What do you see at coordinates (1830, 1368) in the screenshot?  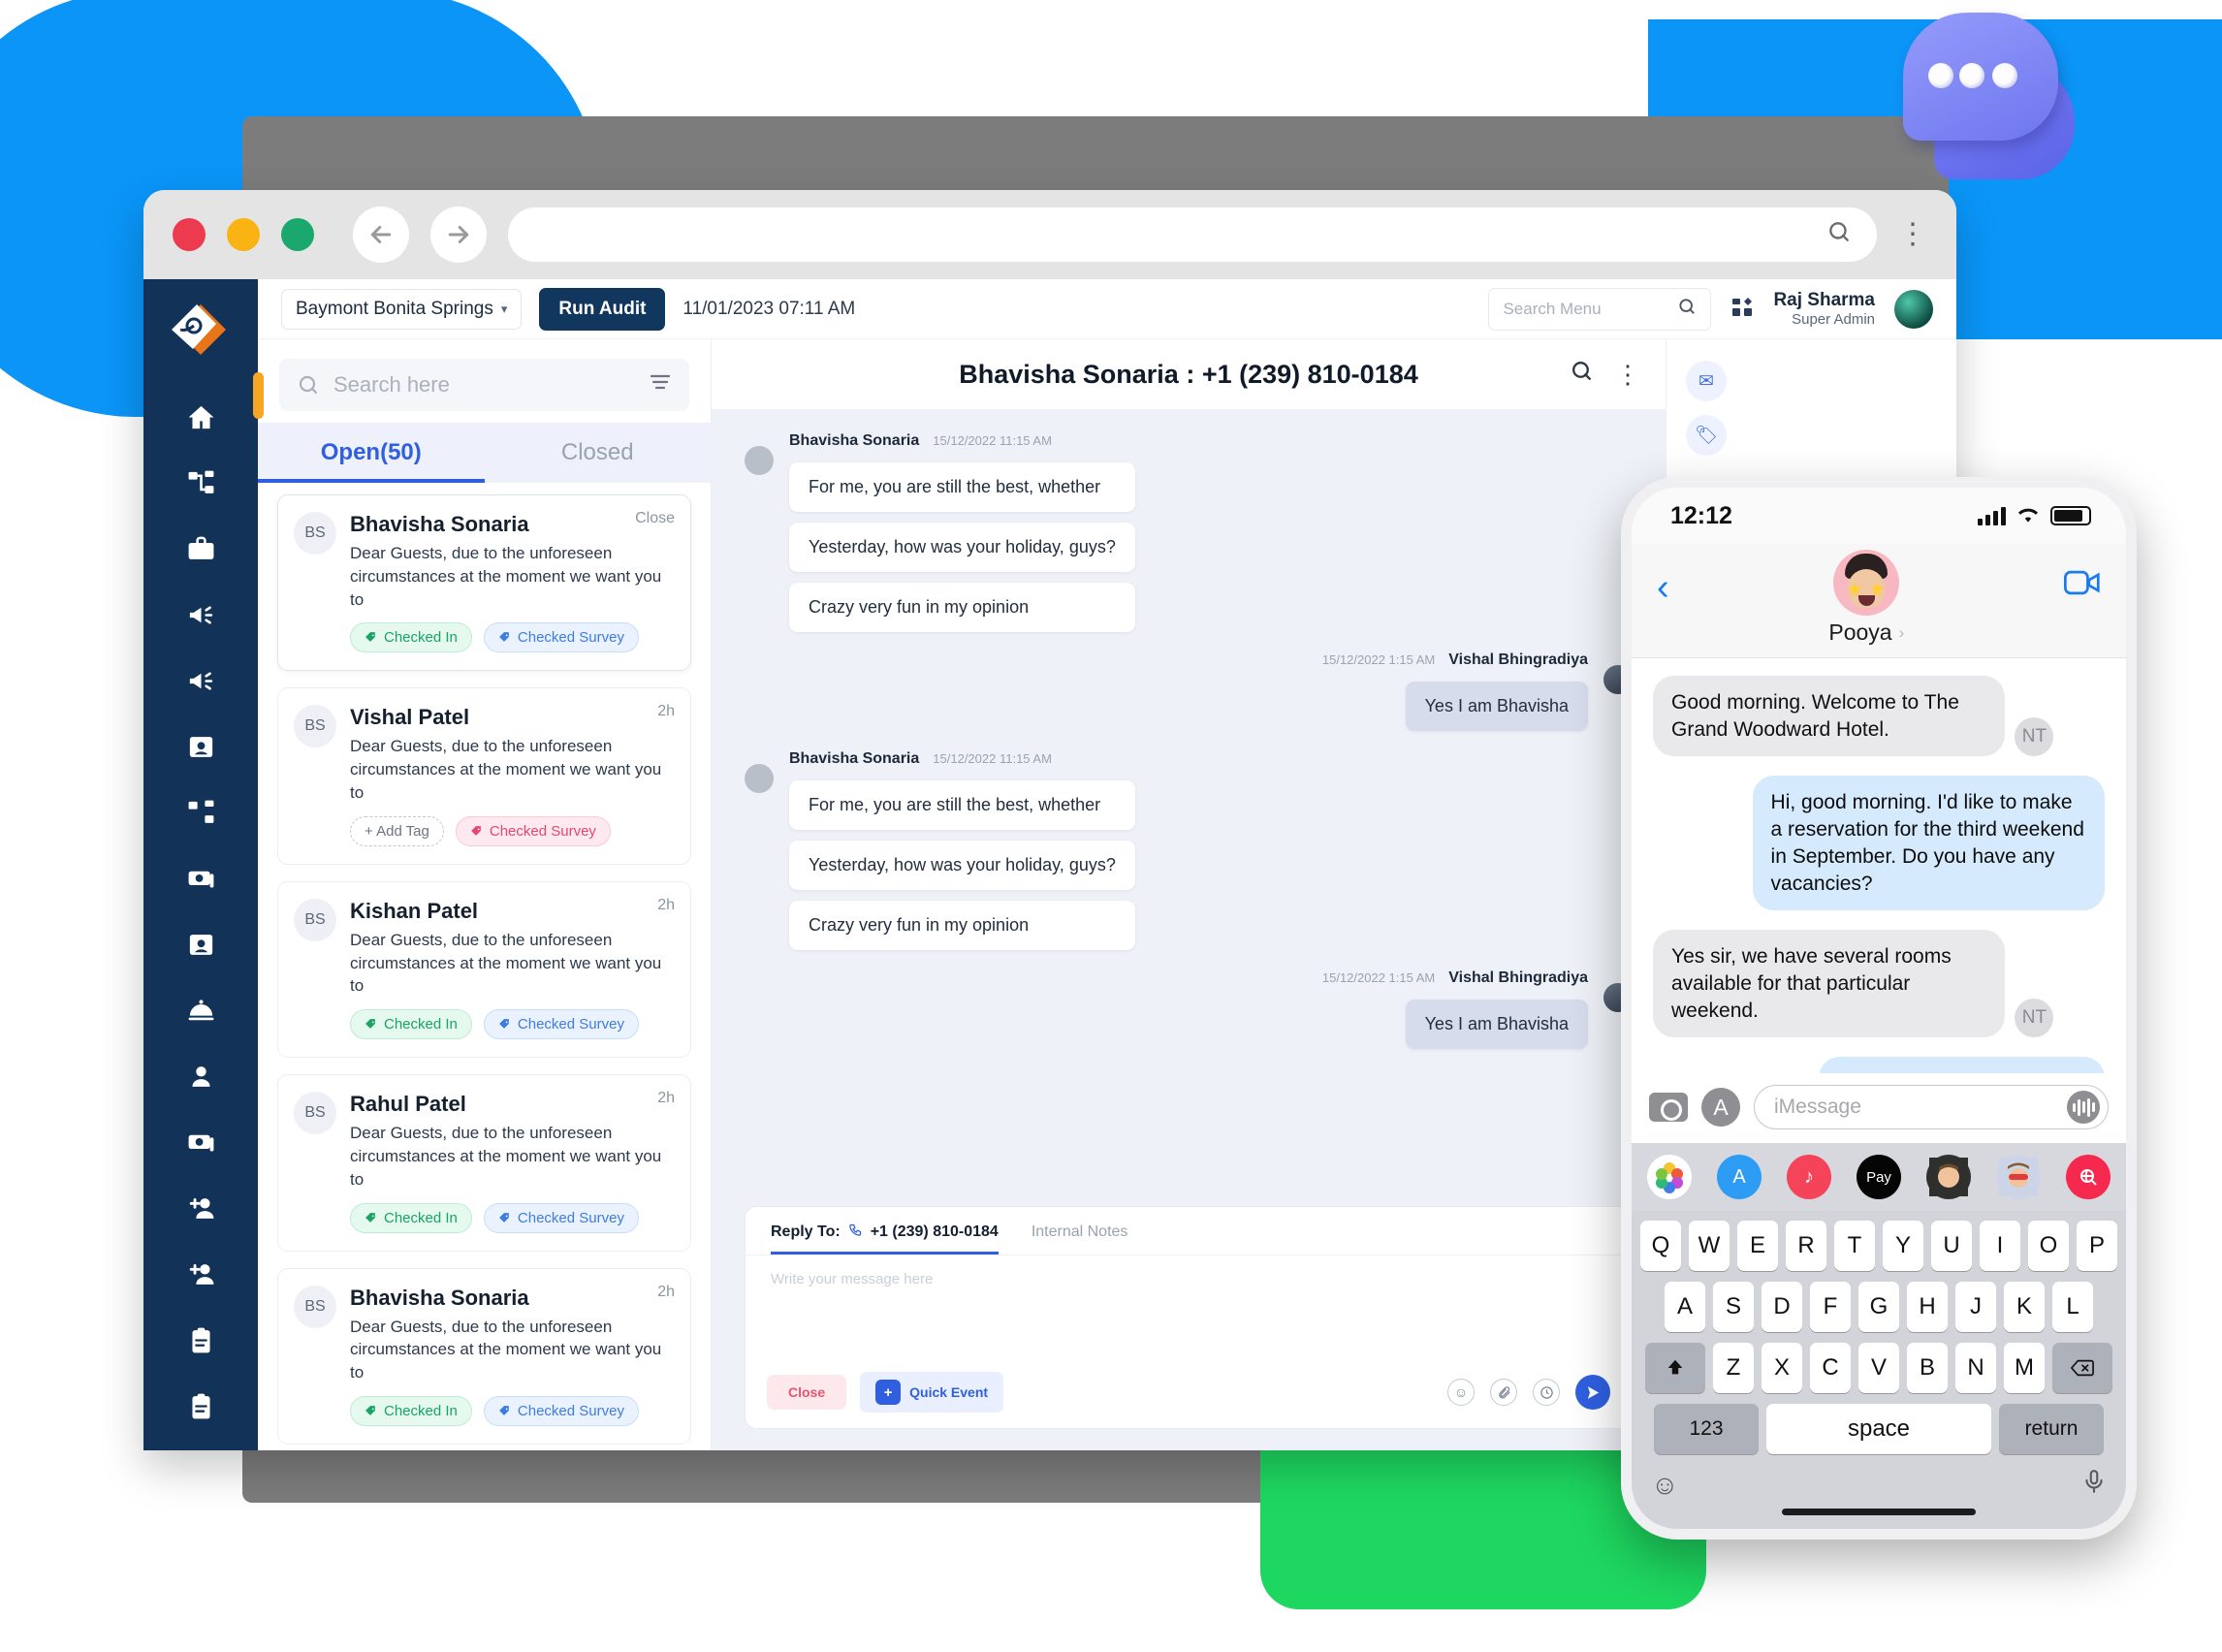 I see `key-c: C` at bounding box center [1830, 1368].